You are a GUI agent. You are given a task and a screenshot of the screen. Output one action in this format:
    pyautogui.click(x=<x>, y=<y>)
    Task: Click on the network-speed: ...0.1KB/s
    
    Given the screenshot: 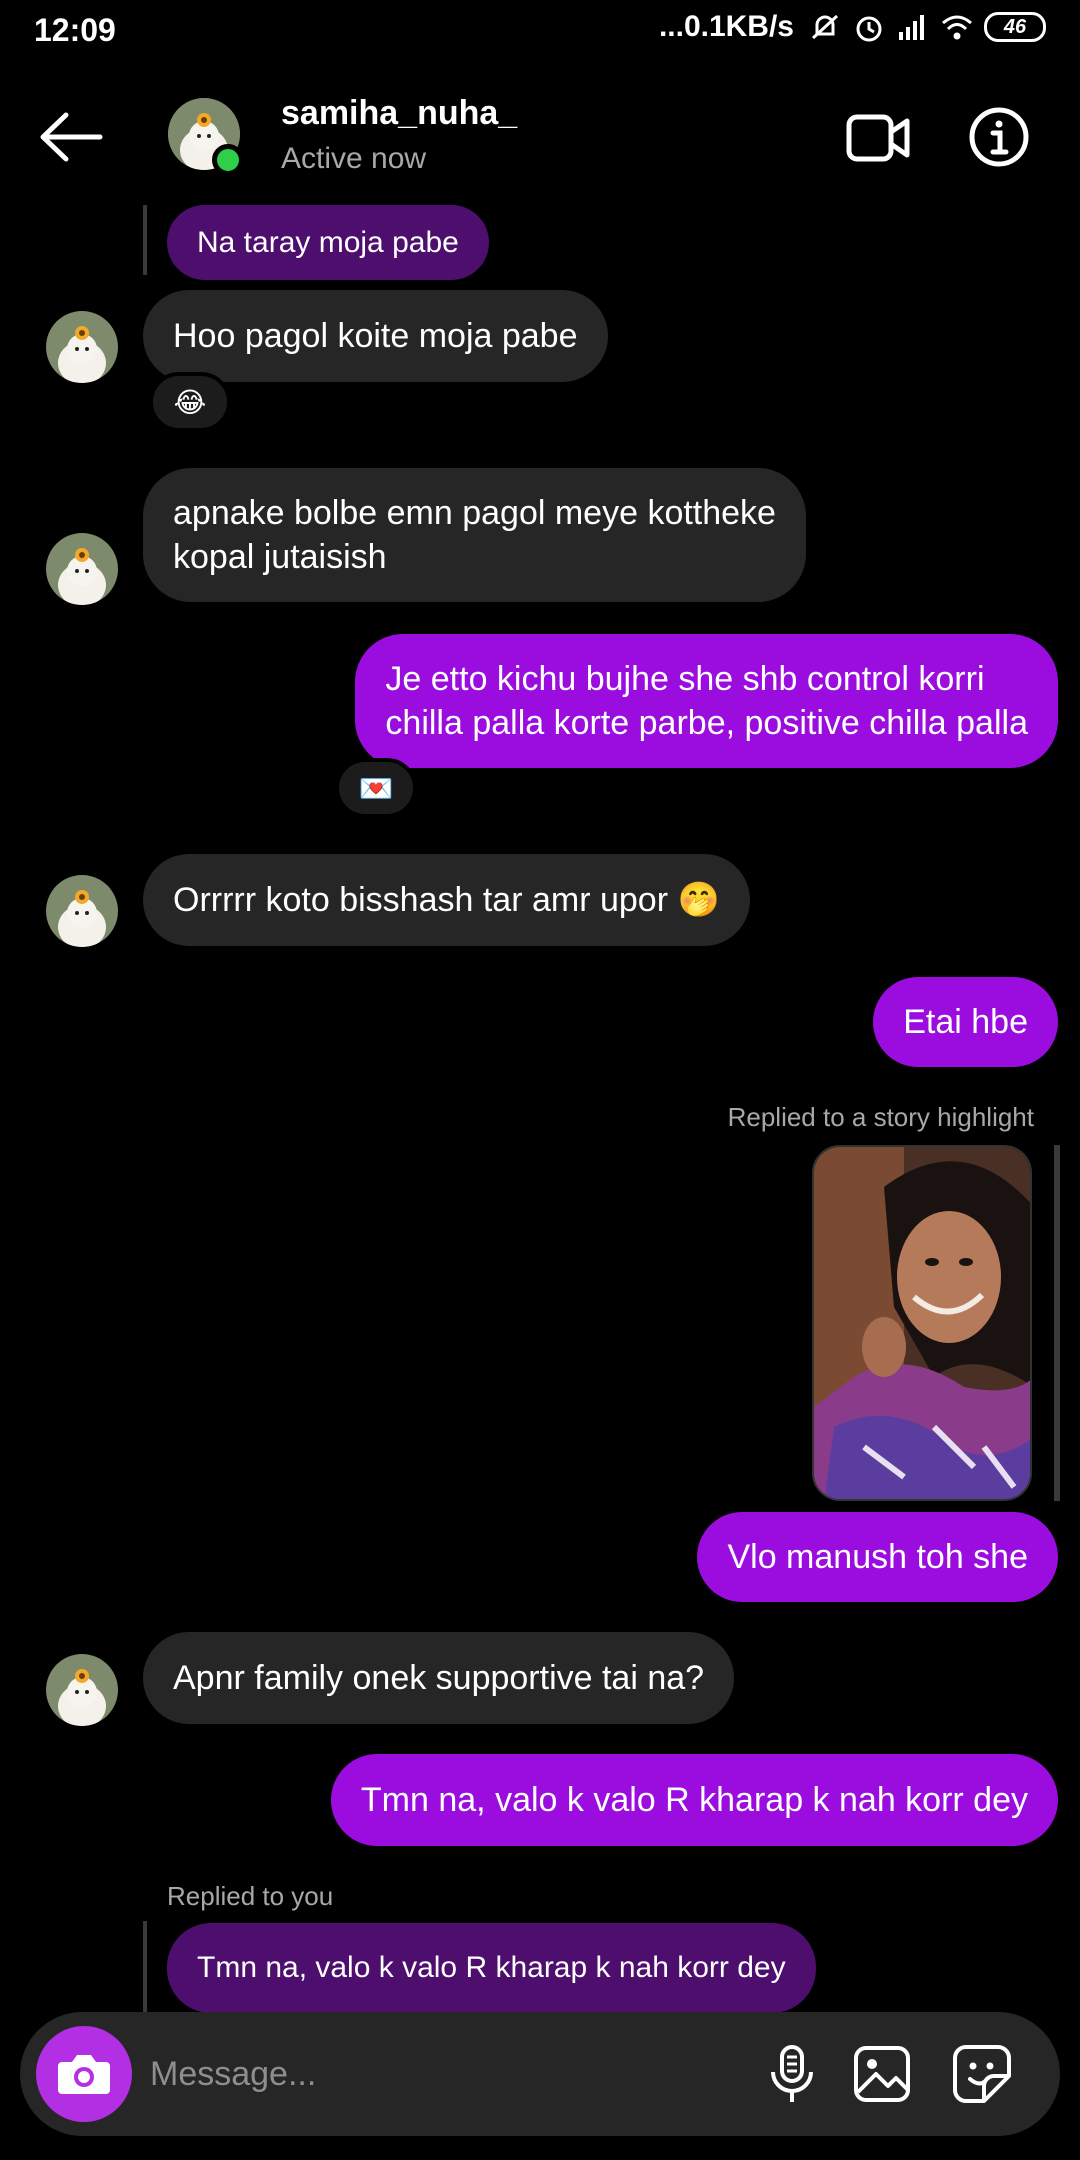 What is the action you would take?
    pyautogui.click(x=726, y=26)
    